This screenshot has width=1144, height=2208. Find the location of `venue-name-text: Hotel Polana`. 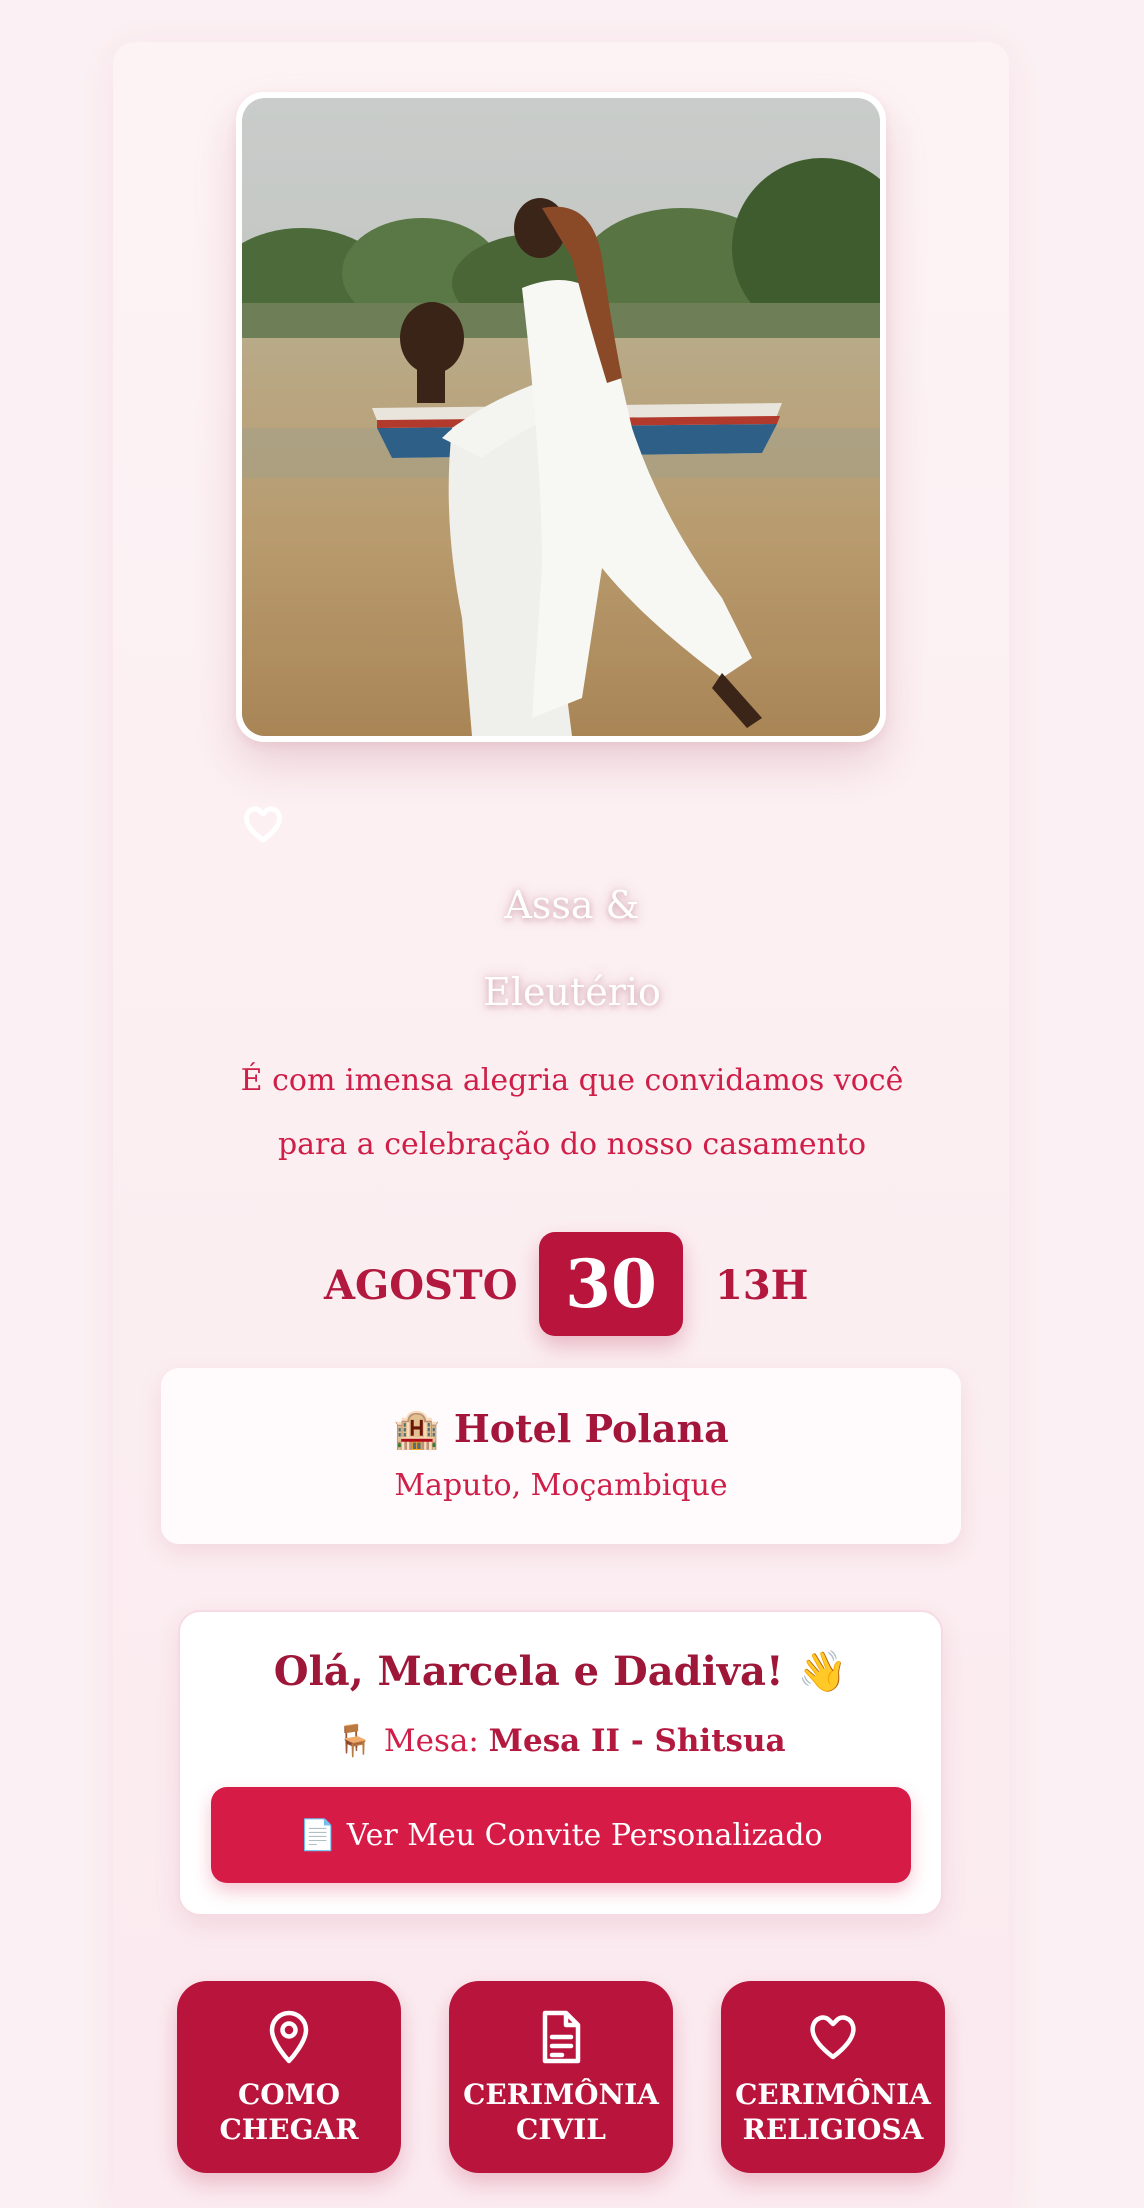

venue-name-text: Hotel Polana is located at coordinates (591, 1428).